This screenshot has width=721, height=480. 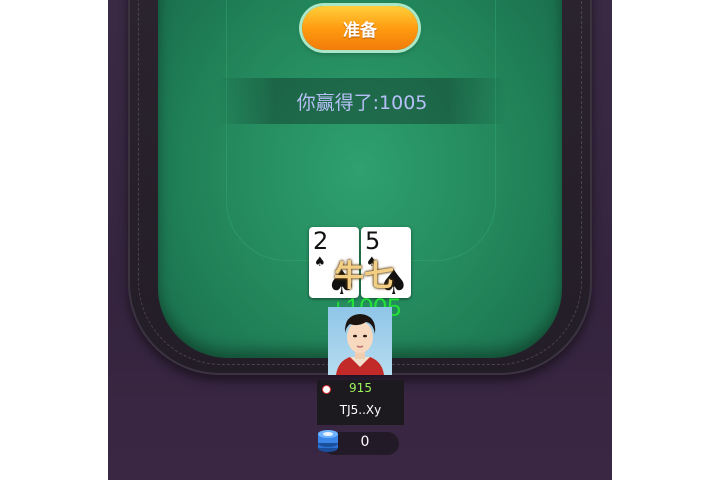 What do you see at coordinates (360, 410) in the screenshot?
I see `player-name: TJ5..Xy` at bounding box center [360, 410].